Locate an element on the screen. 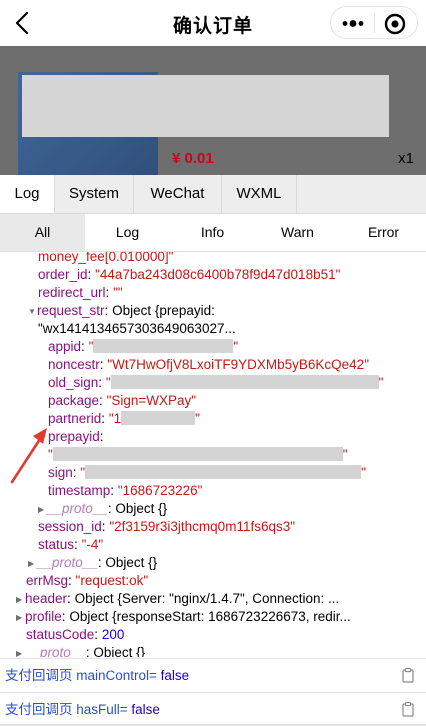 This screenshot has width=426, height=726. log-line: " " is located at coordinates (198, 454).